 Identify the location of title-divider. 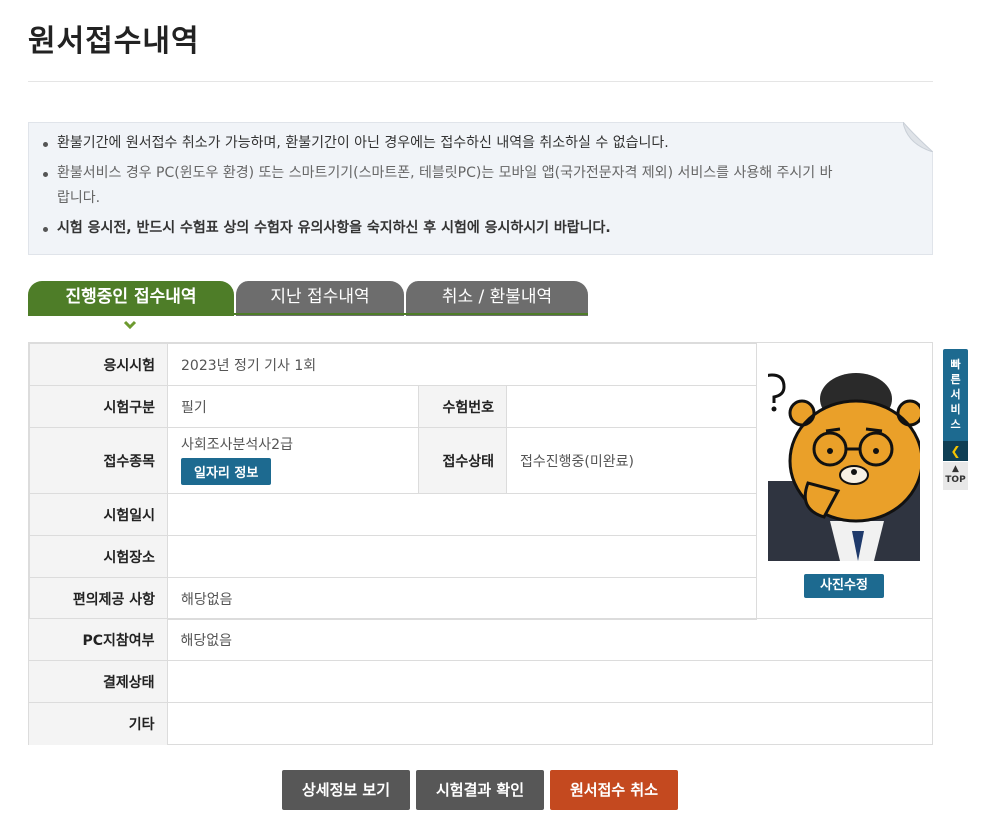
(480, 81).